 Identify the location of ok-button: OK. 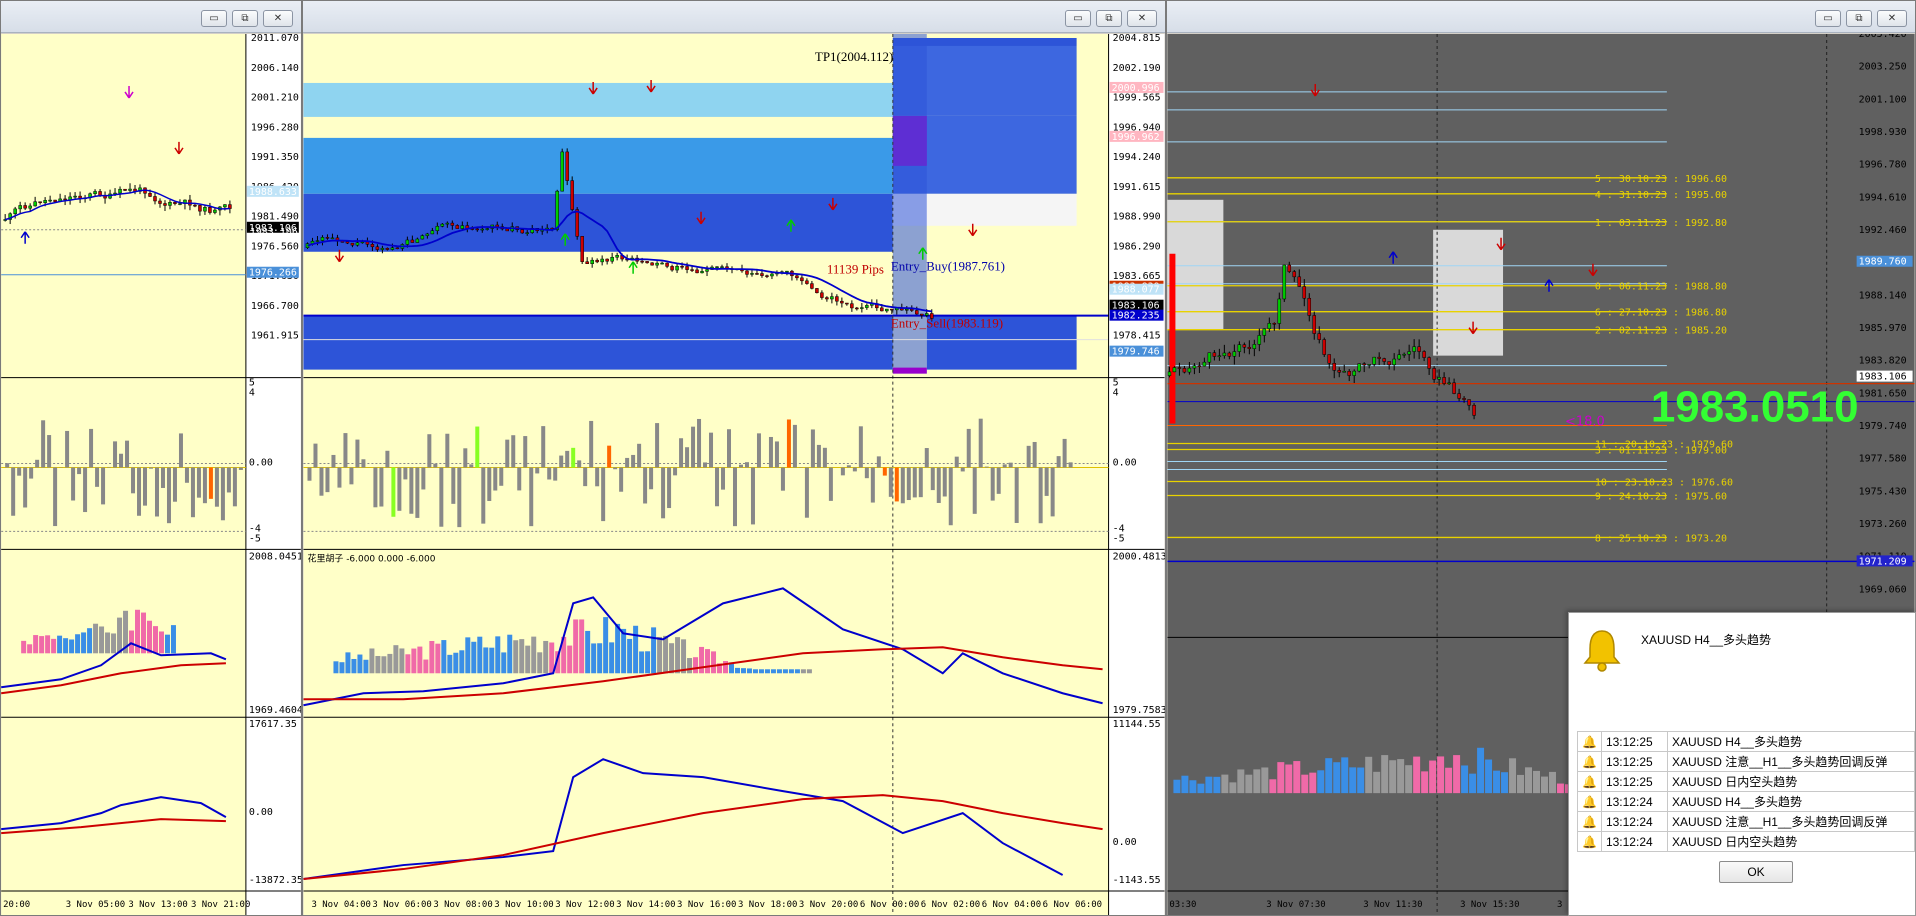
(1756, 872).